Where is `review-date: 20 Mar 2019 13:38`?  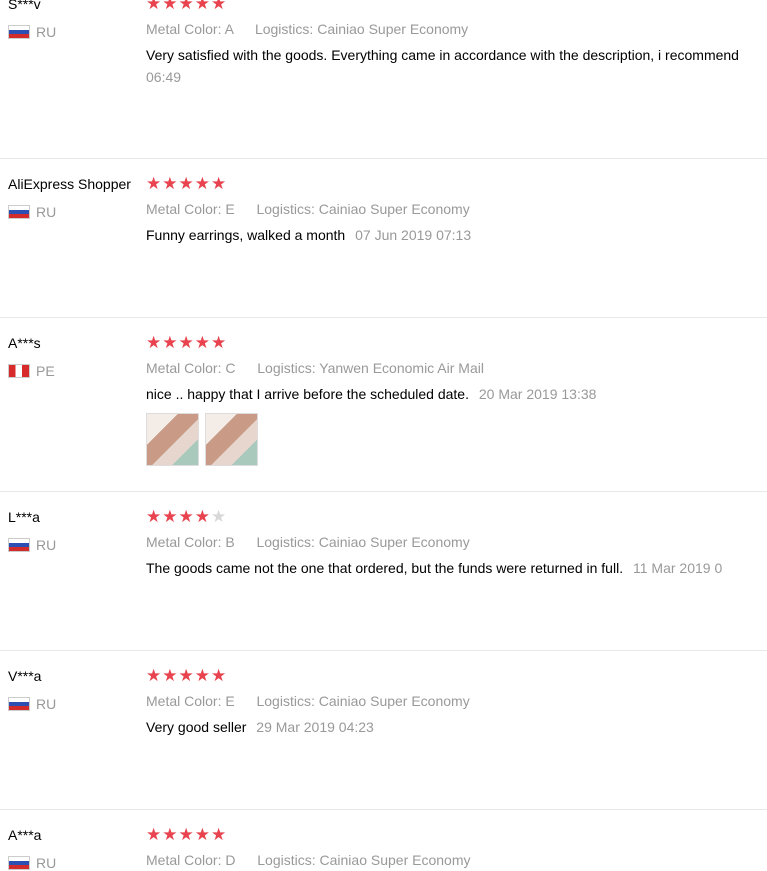
review-date: 20 Mar 2019 13:38 is located at coordinates (537, 394).